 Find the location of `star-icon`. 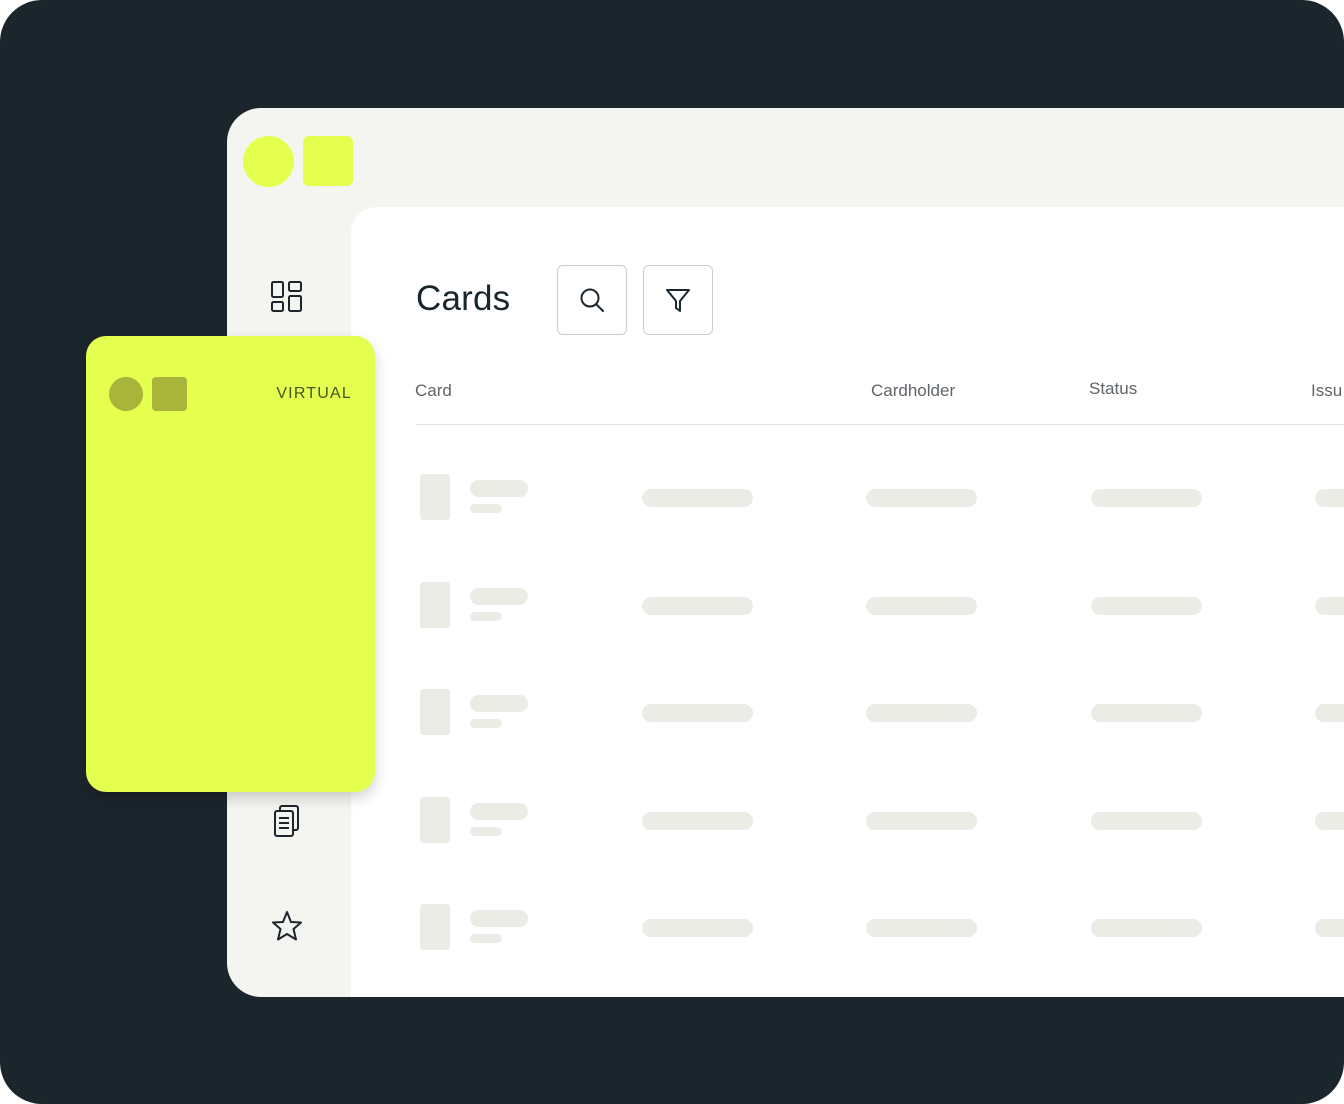

star-icon is located at coordinates (287, 926).